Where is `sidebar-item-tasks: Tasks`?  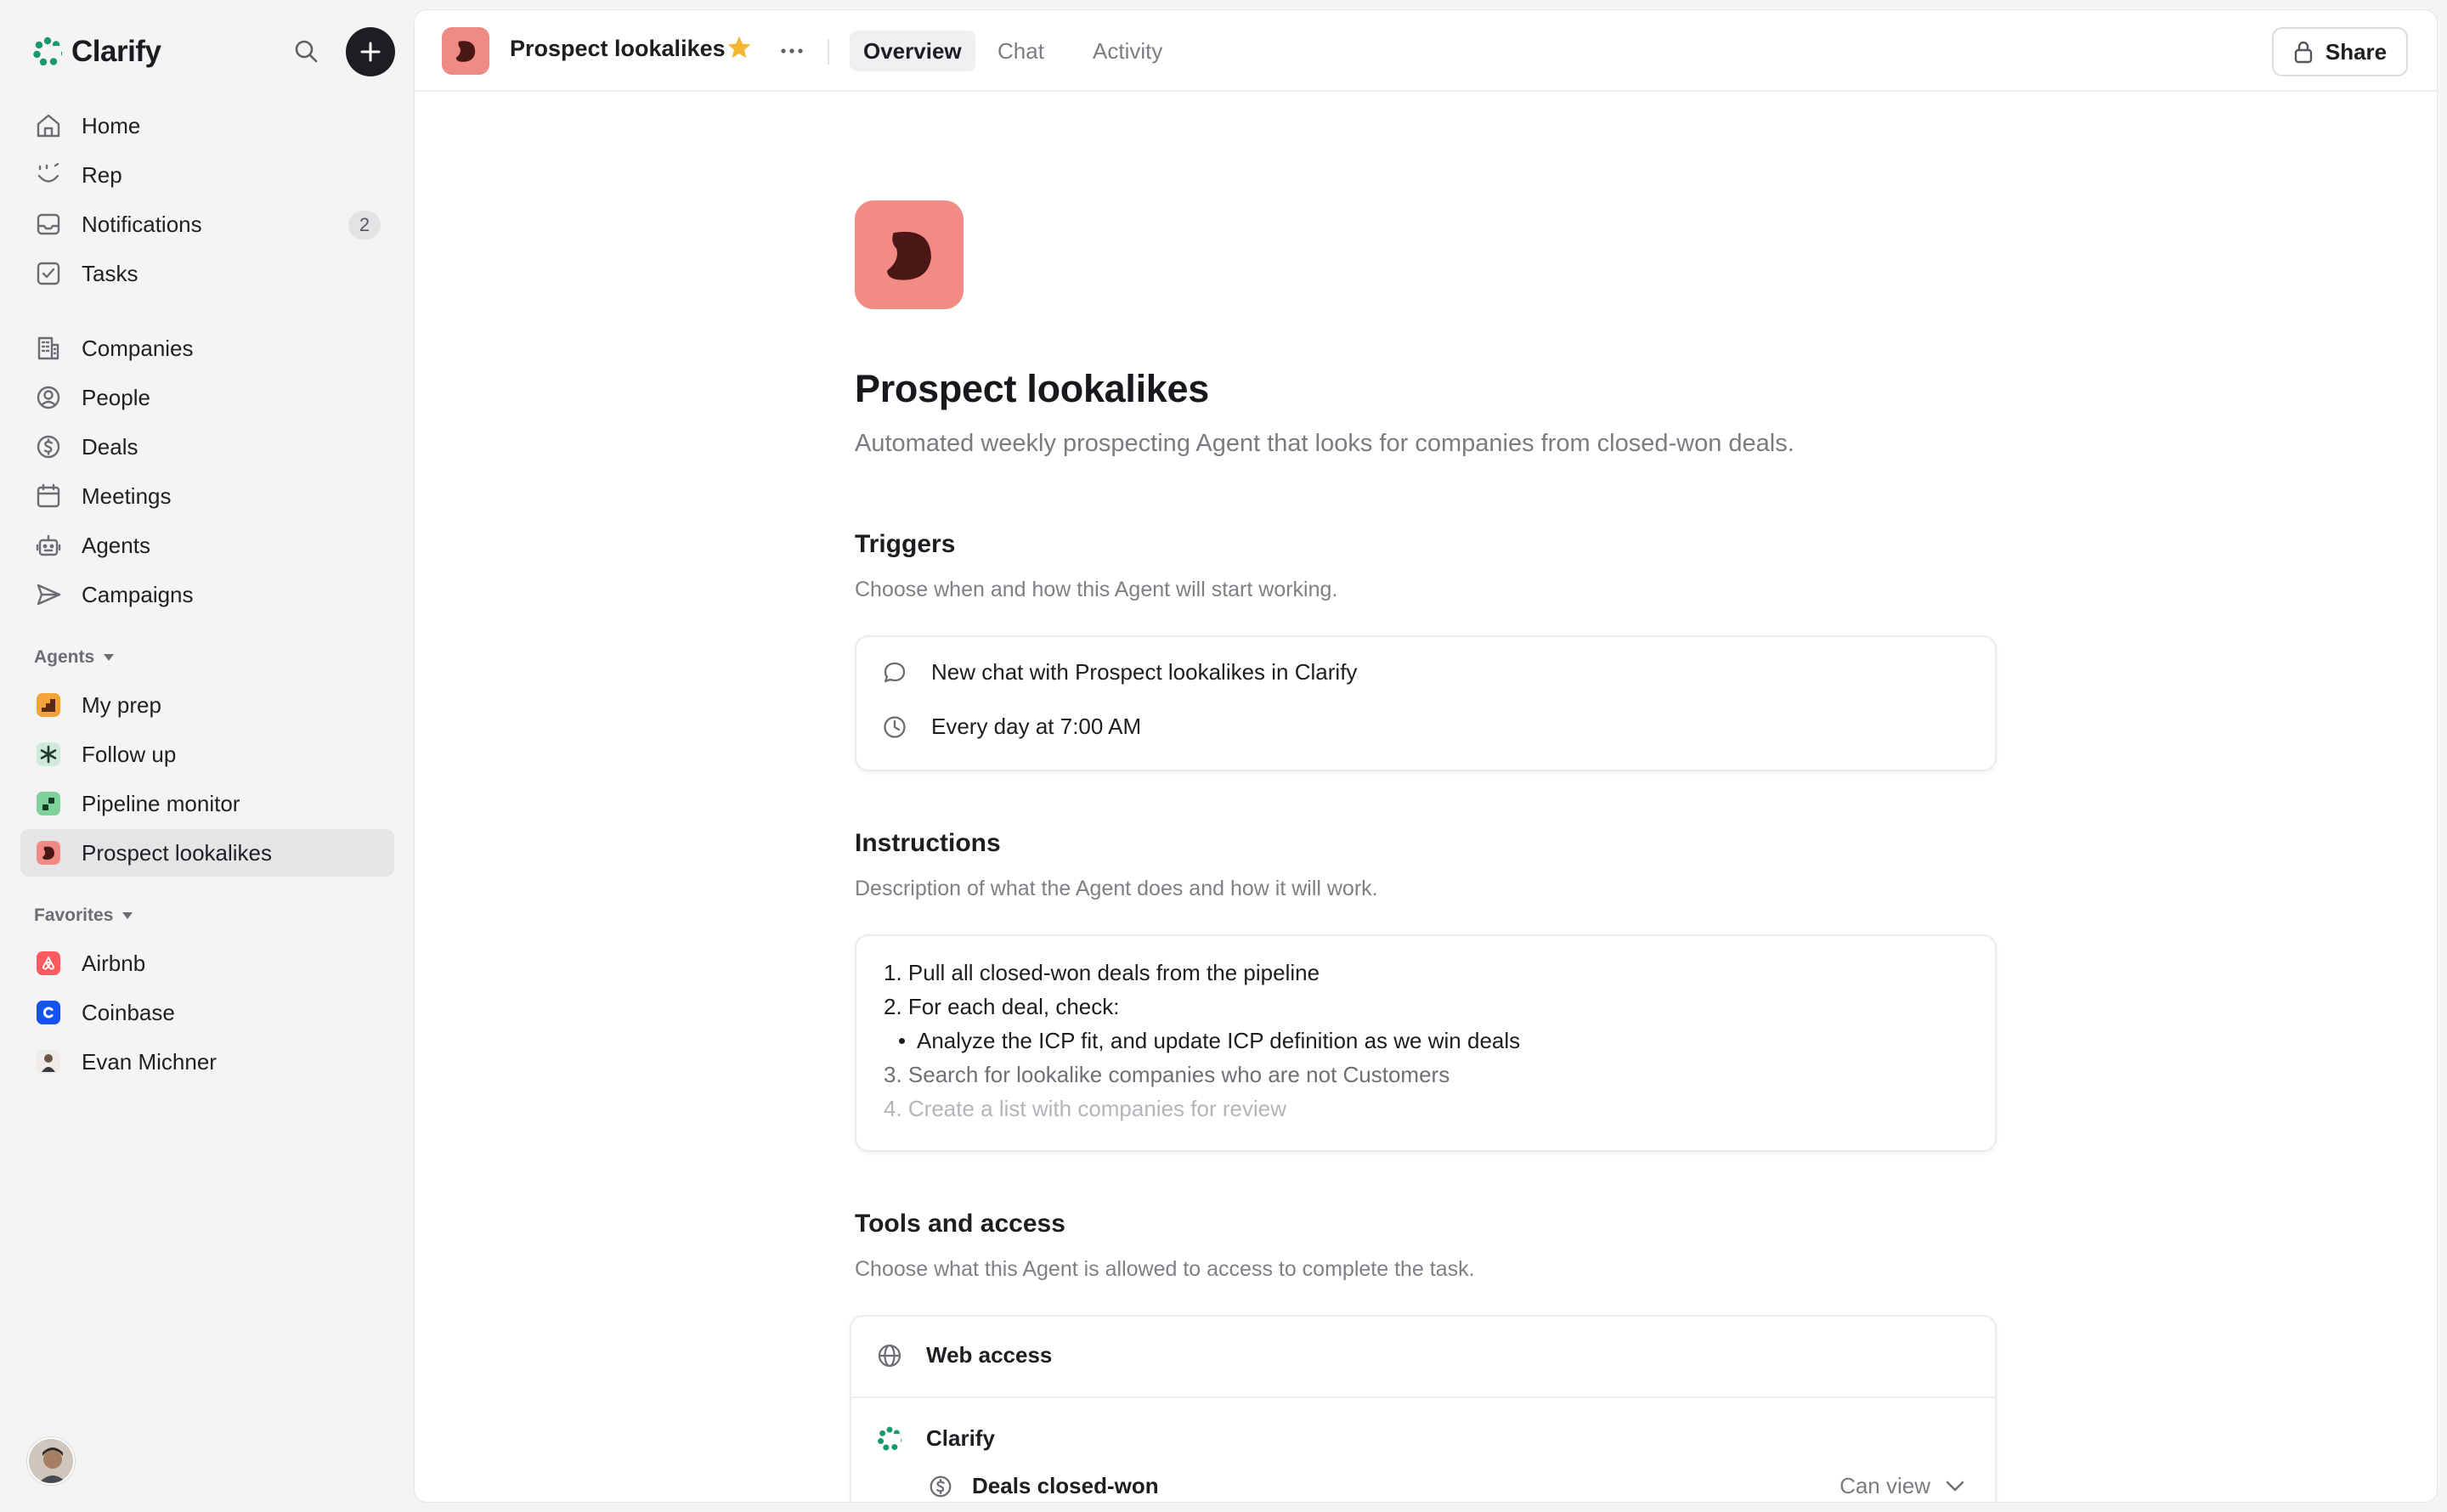
sidebar-item-tasks: Tasks is located at coordinates (207, 273).